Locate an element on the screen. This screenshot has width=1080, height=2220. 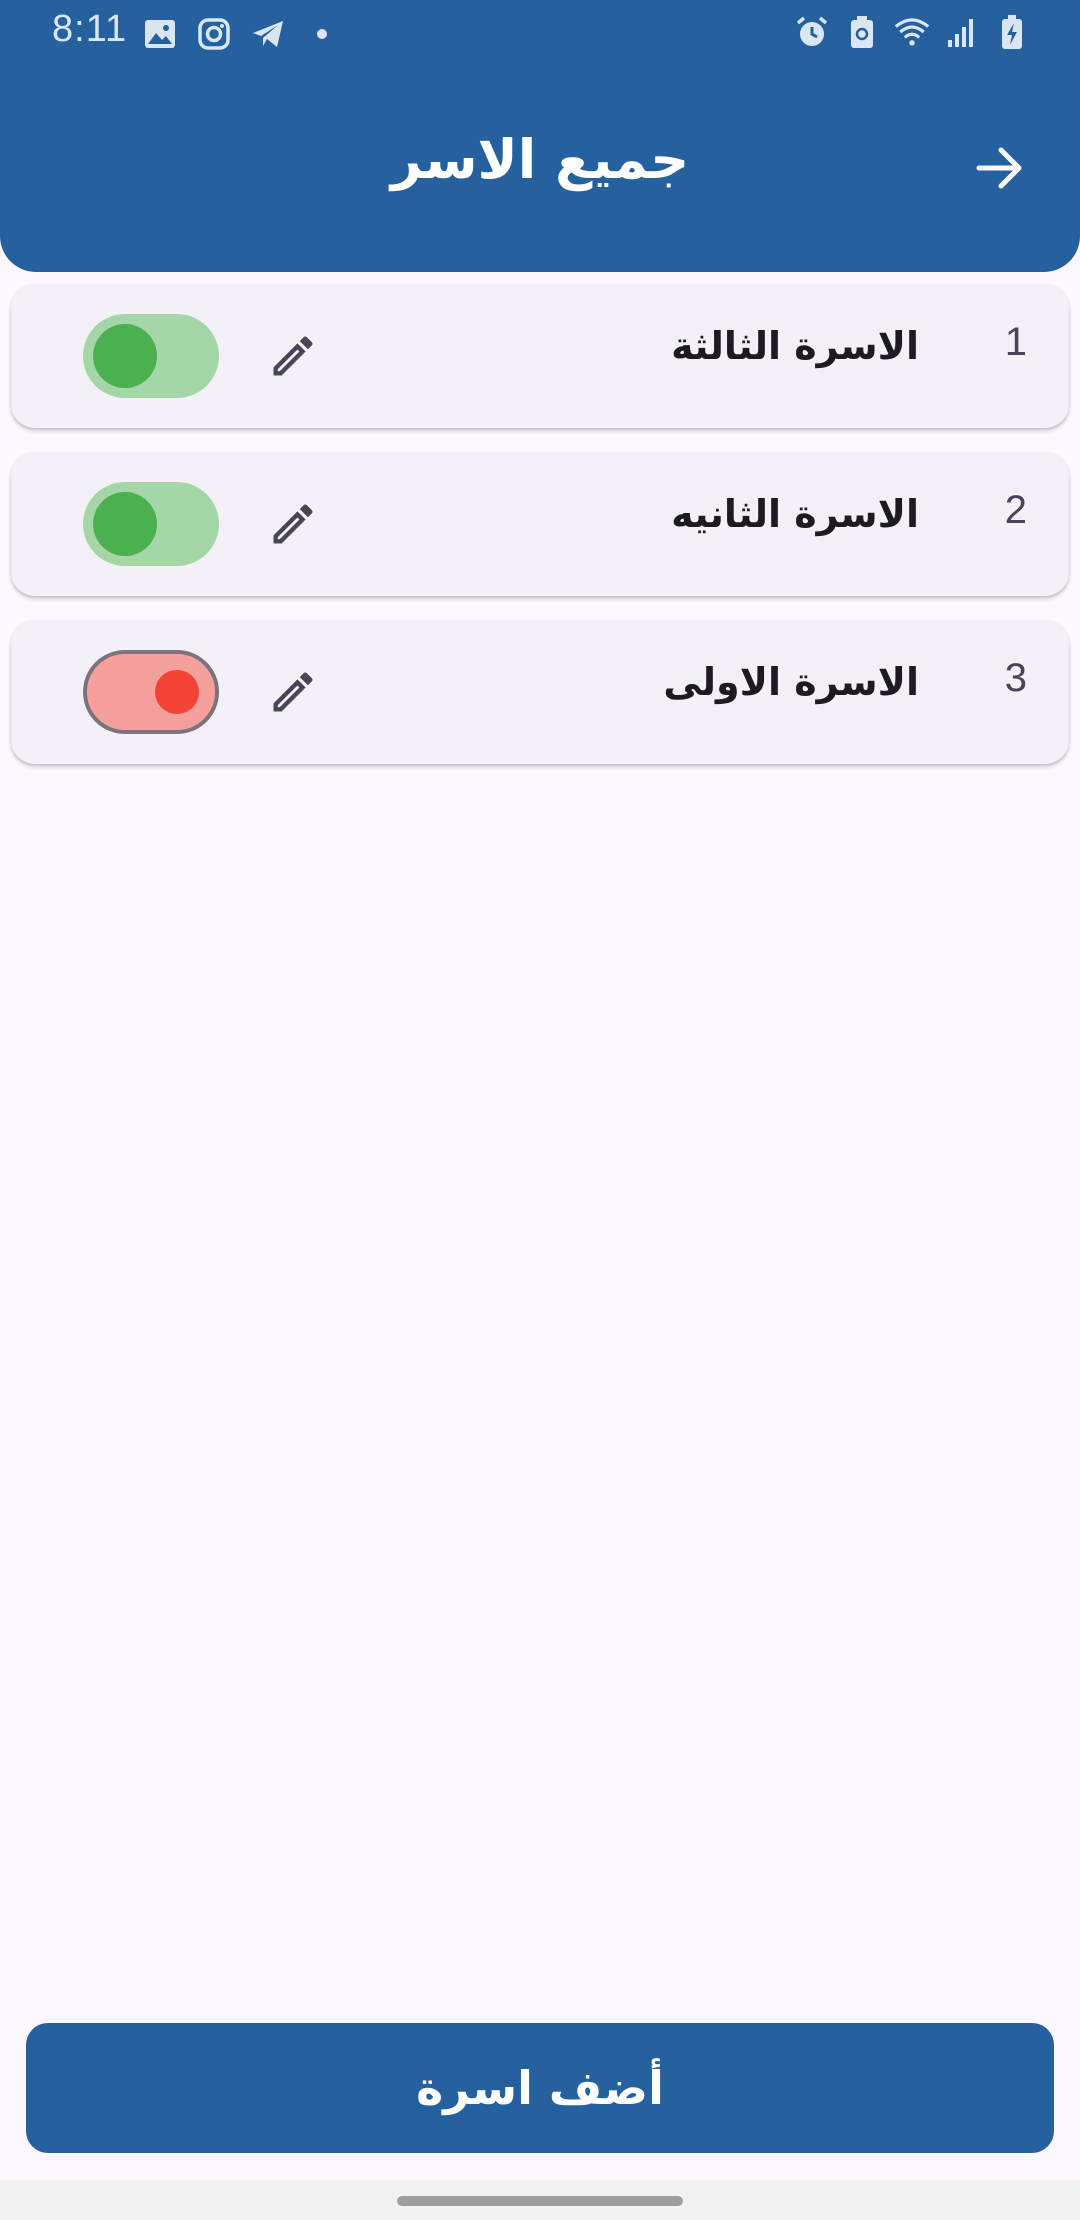
status-time: 8:11 is located at coordinates (90, 29).